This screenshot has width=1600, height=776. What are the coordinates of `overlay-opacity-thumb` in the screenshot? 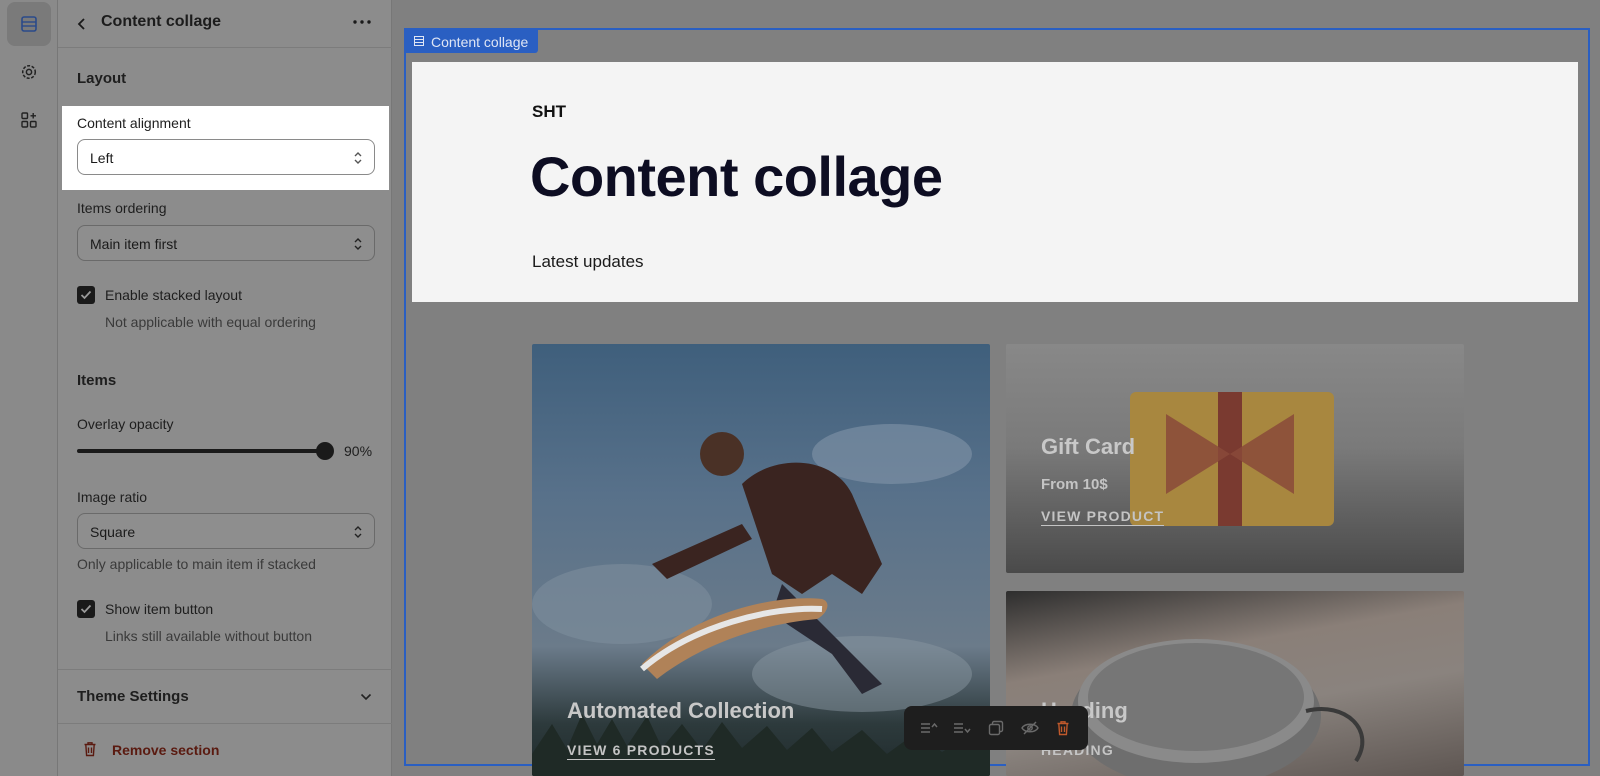 It's located at (325, 451).